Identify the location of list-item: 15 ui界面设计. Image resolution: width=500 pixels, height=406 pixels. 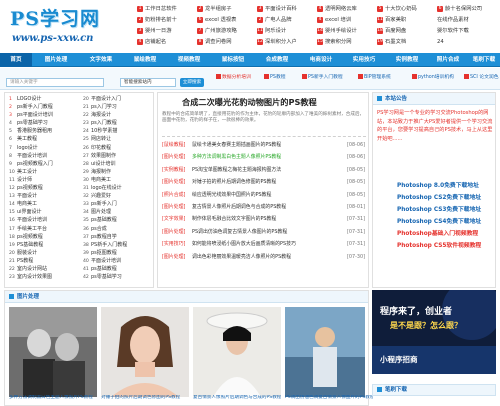
(46, 212).